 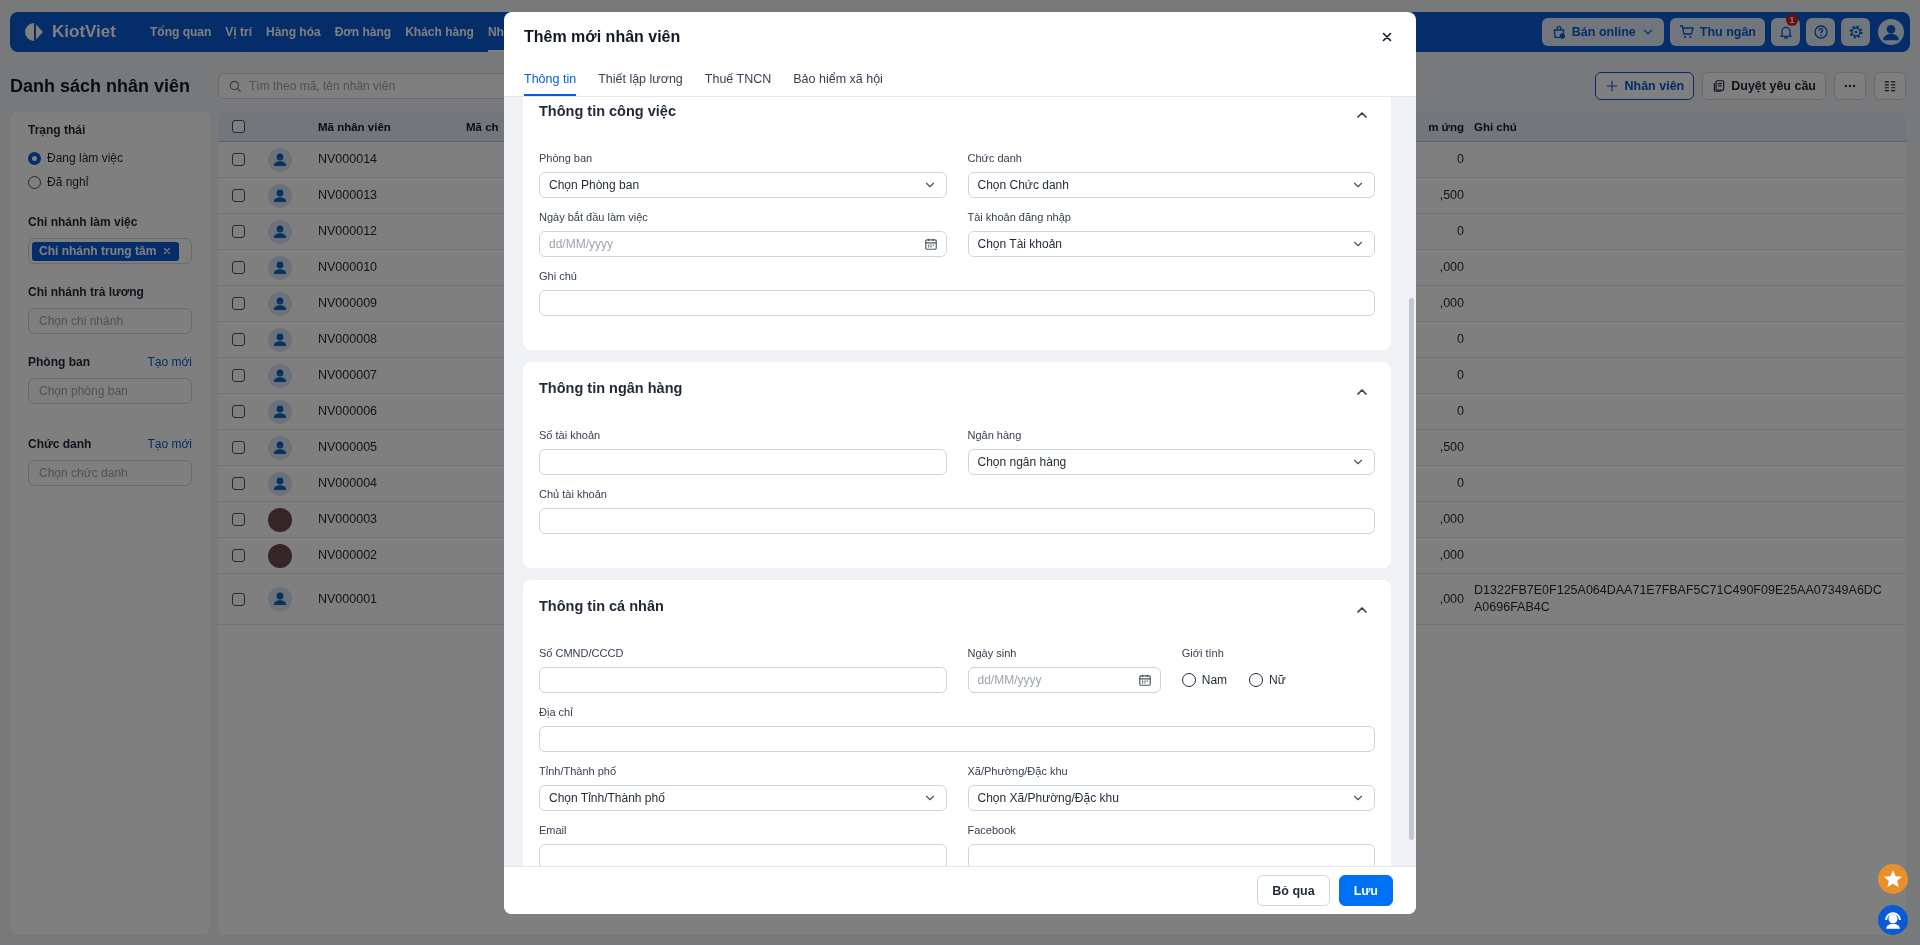 I want to click on remove-icon, so click(x=167, y=251).